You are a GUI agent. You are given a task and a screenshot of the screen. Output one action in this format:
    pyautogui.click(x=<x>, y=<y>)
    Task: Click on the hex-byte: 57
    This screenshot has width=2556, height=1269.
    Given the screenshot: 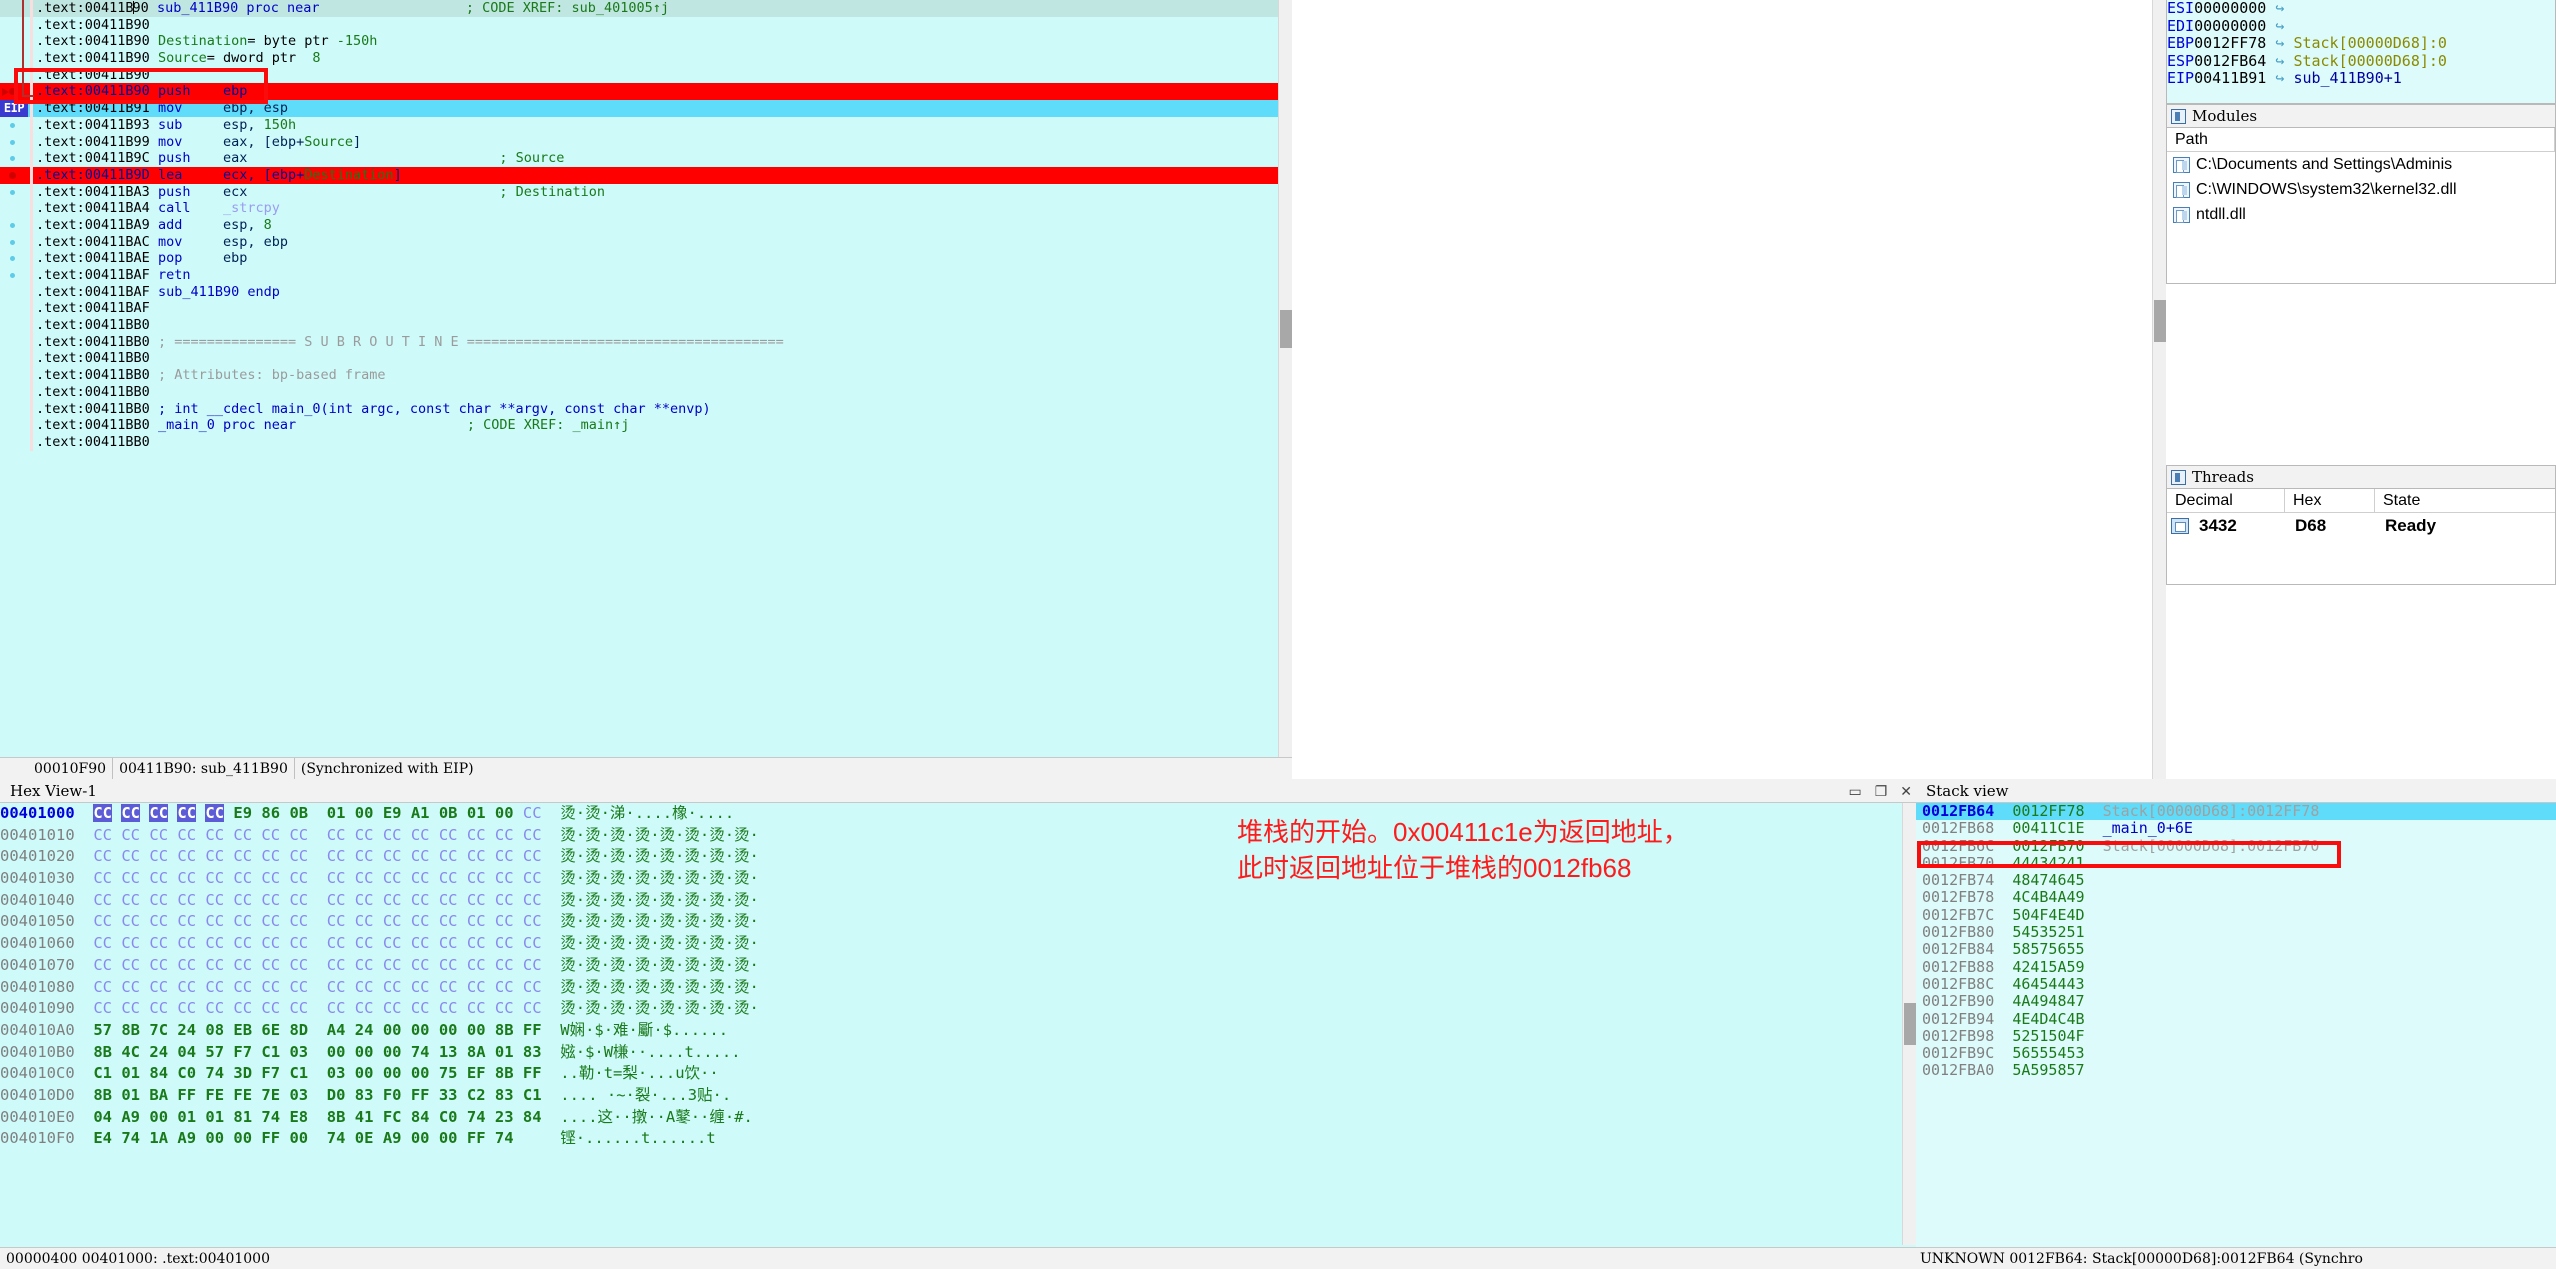 What is the action you would take?
    pyautogui.click(x=102, y=1030)
    